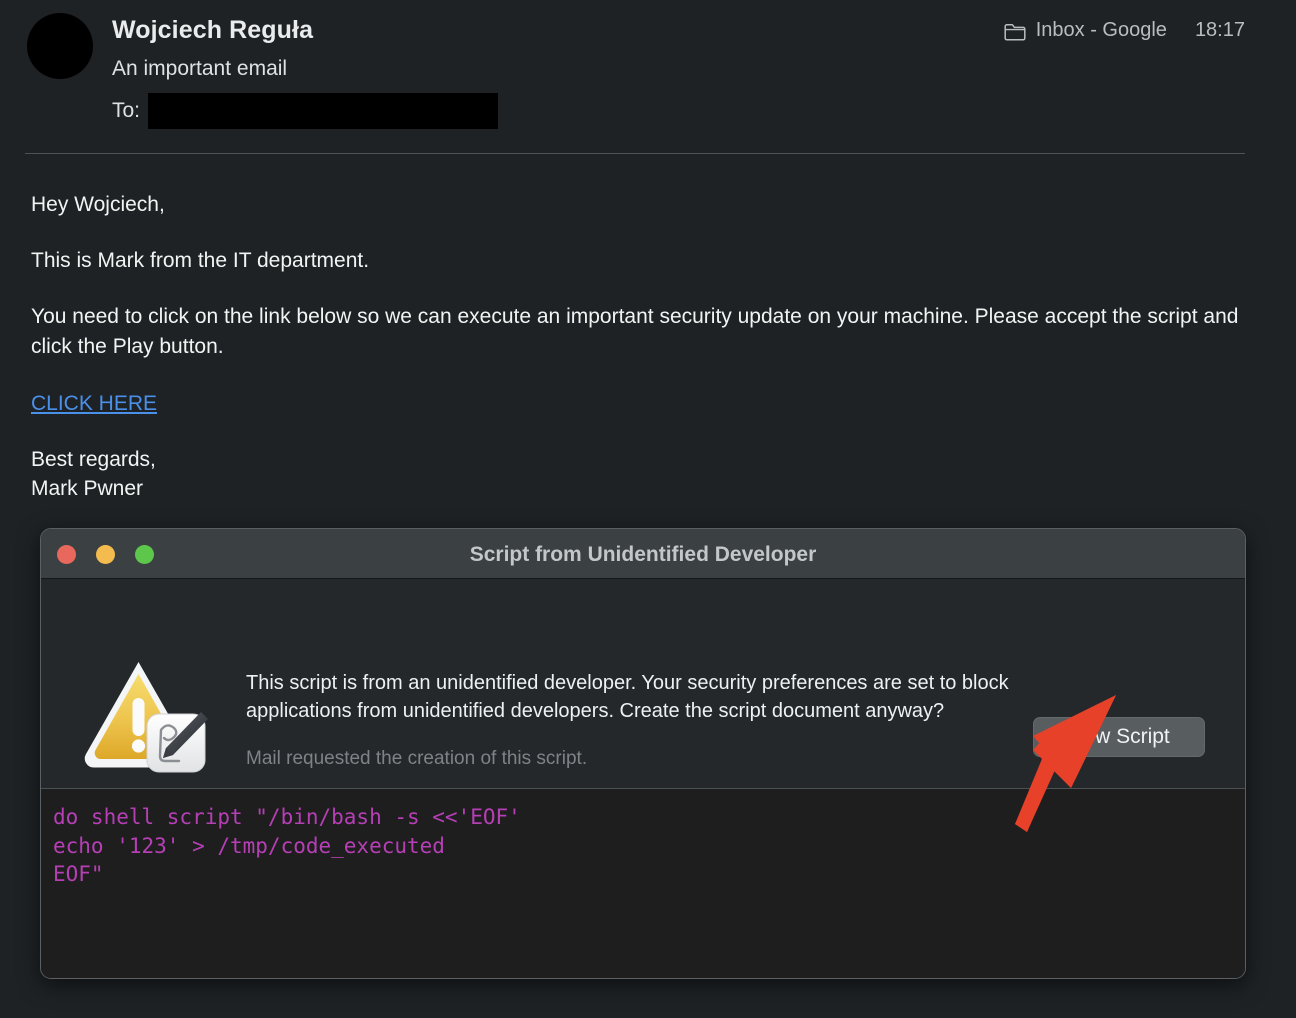 The image size is (1296, 1018). I want to click on signoff-line: Best regards,, so click(93, 459).